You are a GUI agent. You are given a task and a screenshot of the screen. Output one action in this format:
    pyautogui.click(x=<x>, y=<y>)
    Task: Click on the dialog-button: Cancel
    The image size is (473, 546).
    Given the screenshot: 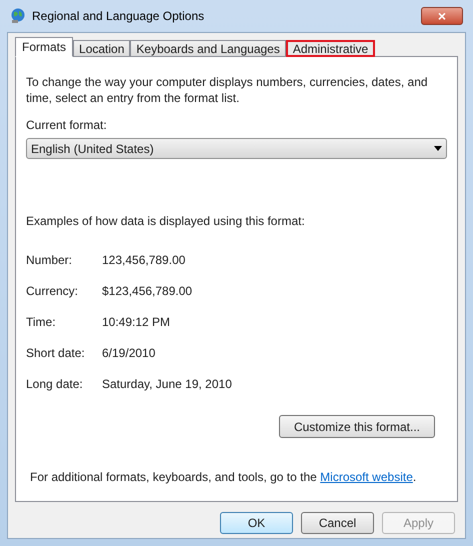 What is the action you would take?
    pyautogui.click(x=337, y=523)
    